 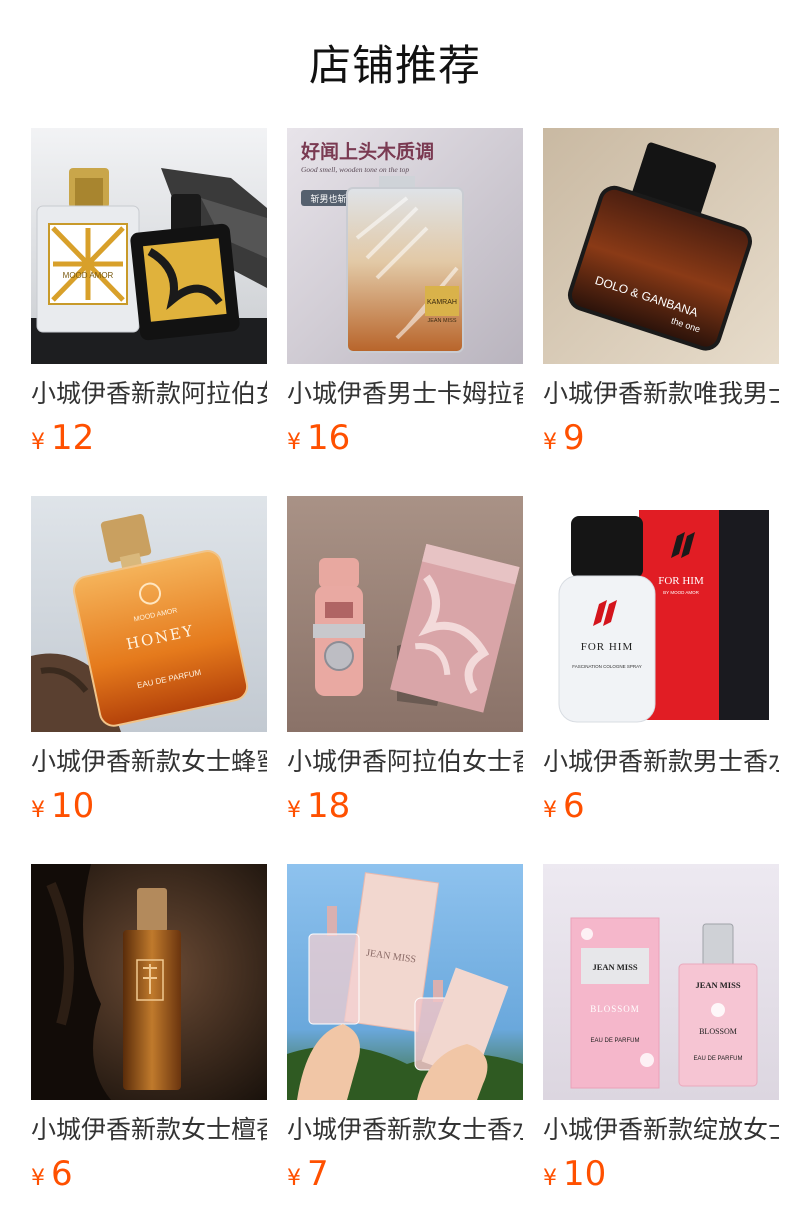 I want to click on product-card: JEAN MISS 小城伊香新款女士香水 ¥7, so click(x=405, y=1032).